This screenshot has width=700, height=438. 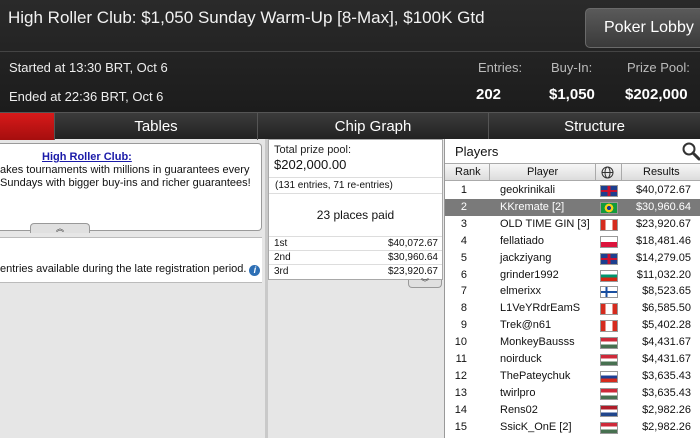 What do you see at coordinates (463, 274) in the screenshot?
I see `player-rank: 6` at bounding box center [463, 274].